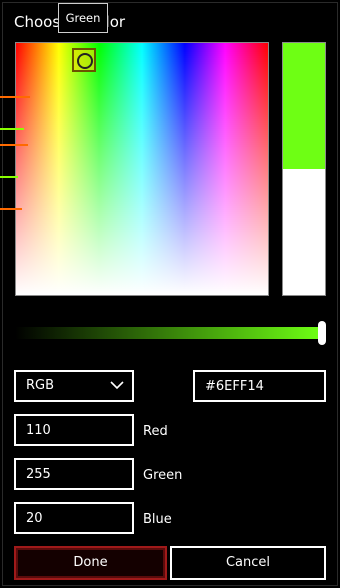 Image resolution: width=340 pixels, height=588 pixels. Describe the element at coordinates (322, 333) in the screenshot. I see `value-slider-thumb` at that location.